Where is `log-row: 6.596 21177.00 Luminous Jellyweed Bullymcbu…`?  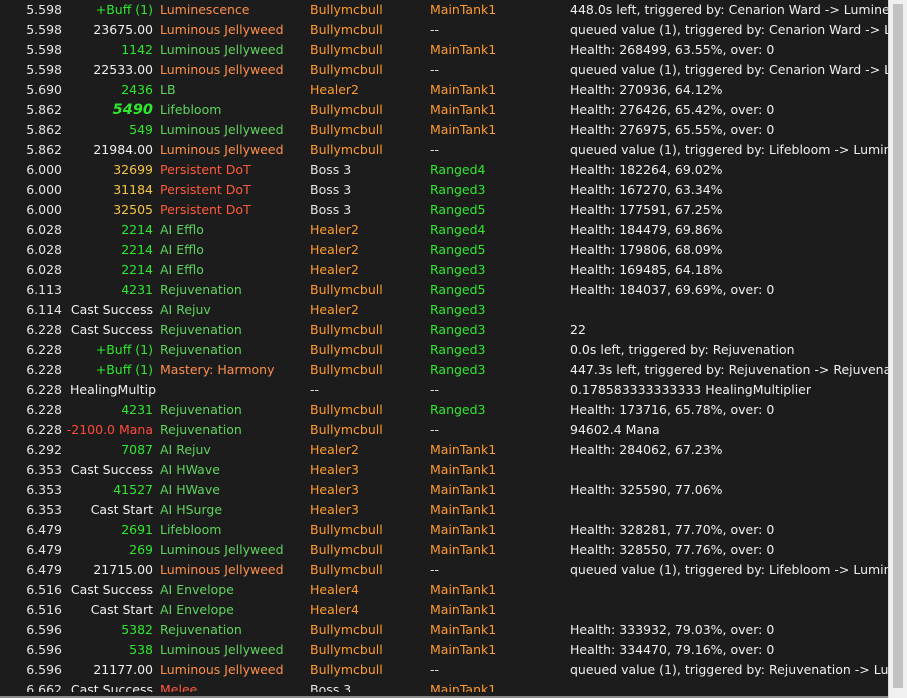
log-row: 6.596 21177.00 Luminous Jellyweed Bullymcbu… is located at coordinates (444, 670).